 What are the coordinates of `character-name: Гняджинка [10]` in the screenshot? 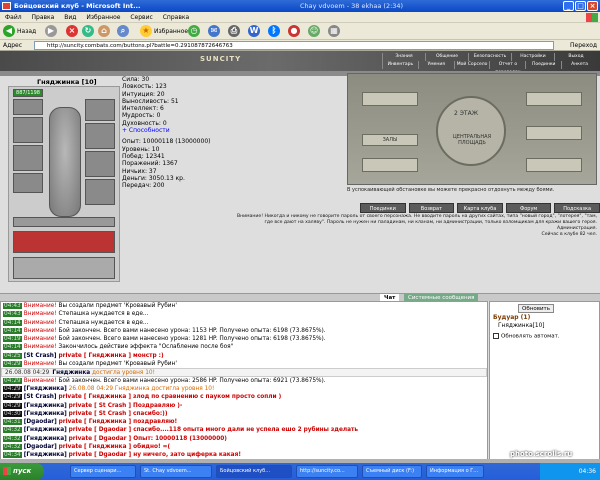 It's located at (67, 82).